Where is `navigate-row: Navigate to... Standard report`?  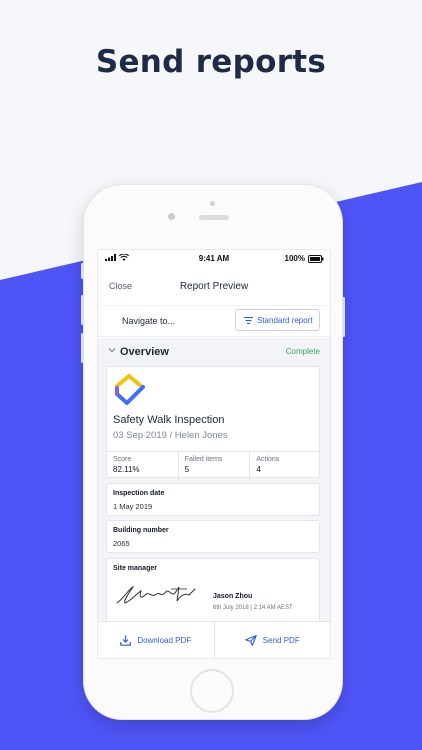
navigate-row: Navigate to... Standard report is located at coordinates (214, 321).